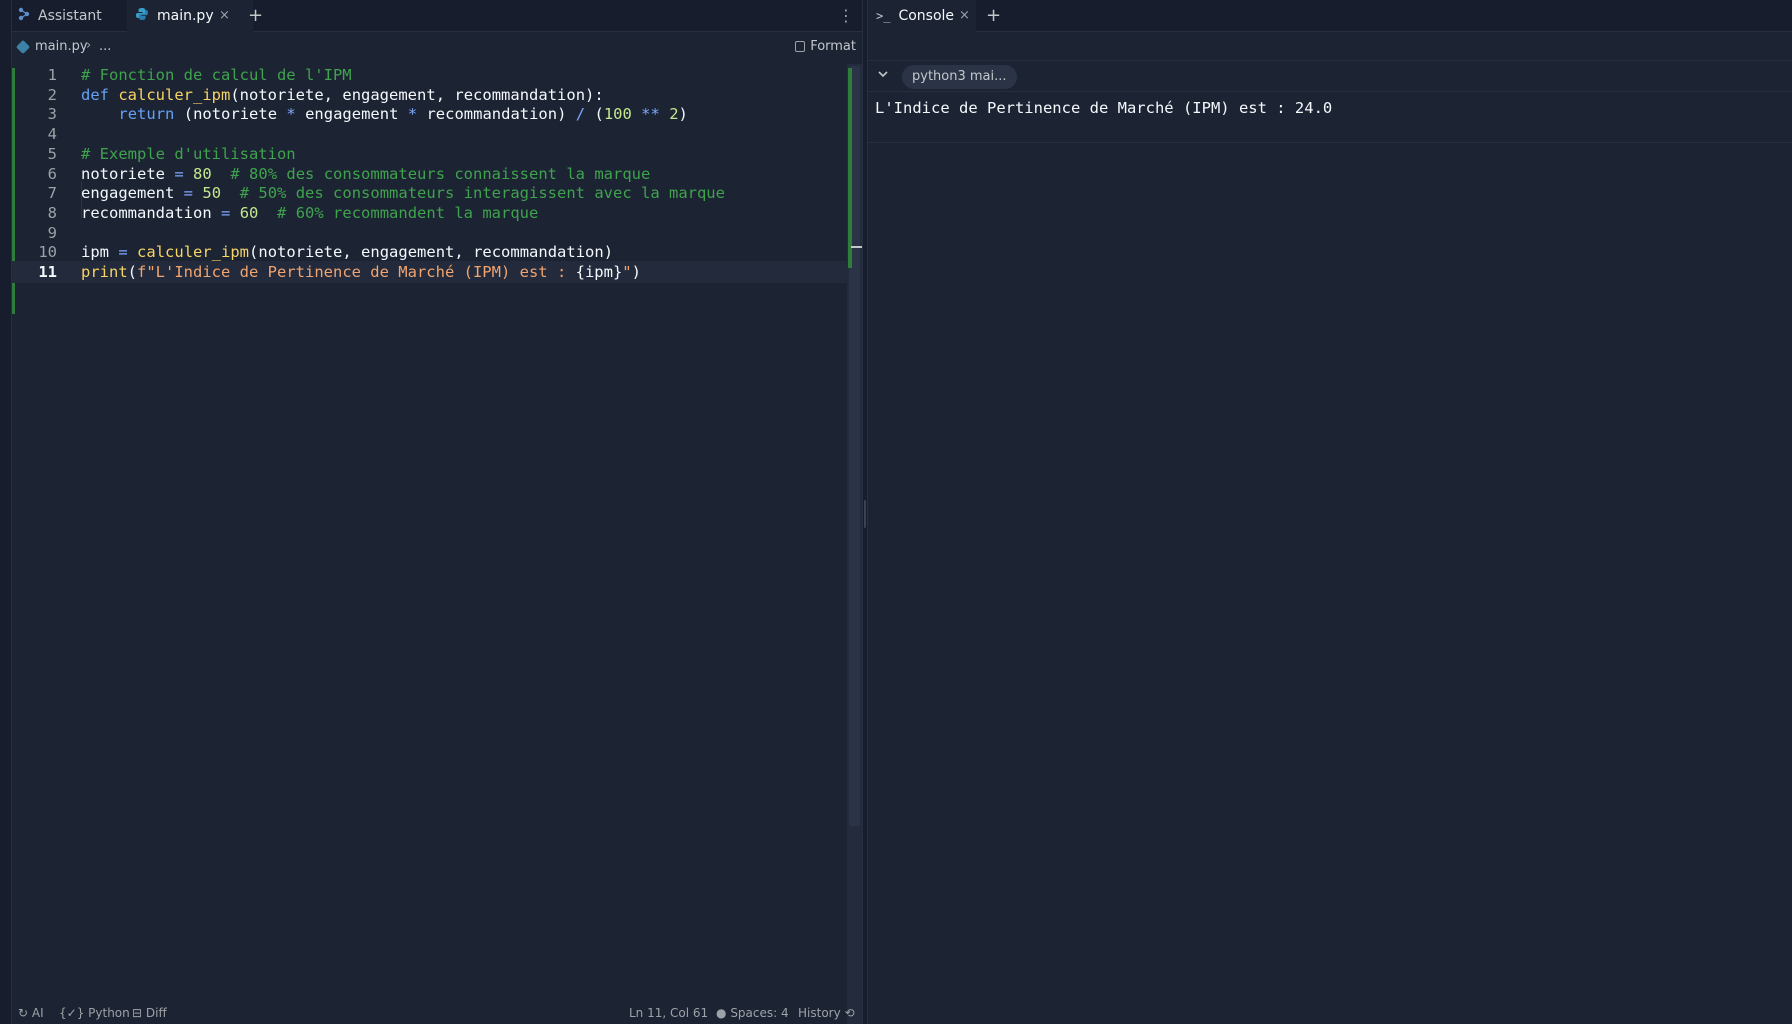 This screenshot has height=1024, width=1792. I want to click on history-icon: ⟲, so click(849, 1013).